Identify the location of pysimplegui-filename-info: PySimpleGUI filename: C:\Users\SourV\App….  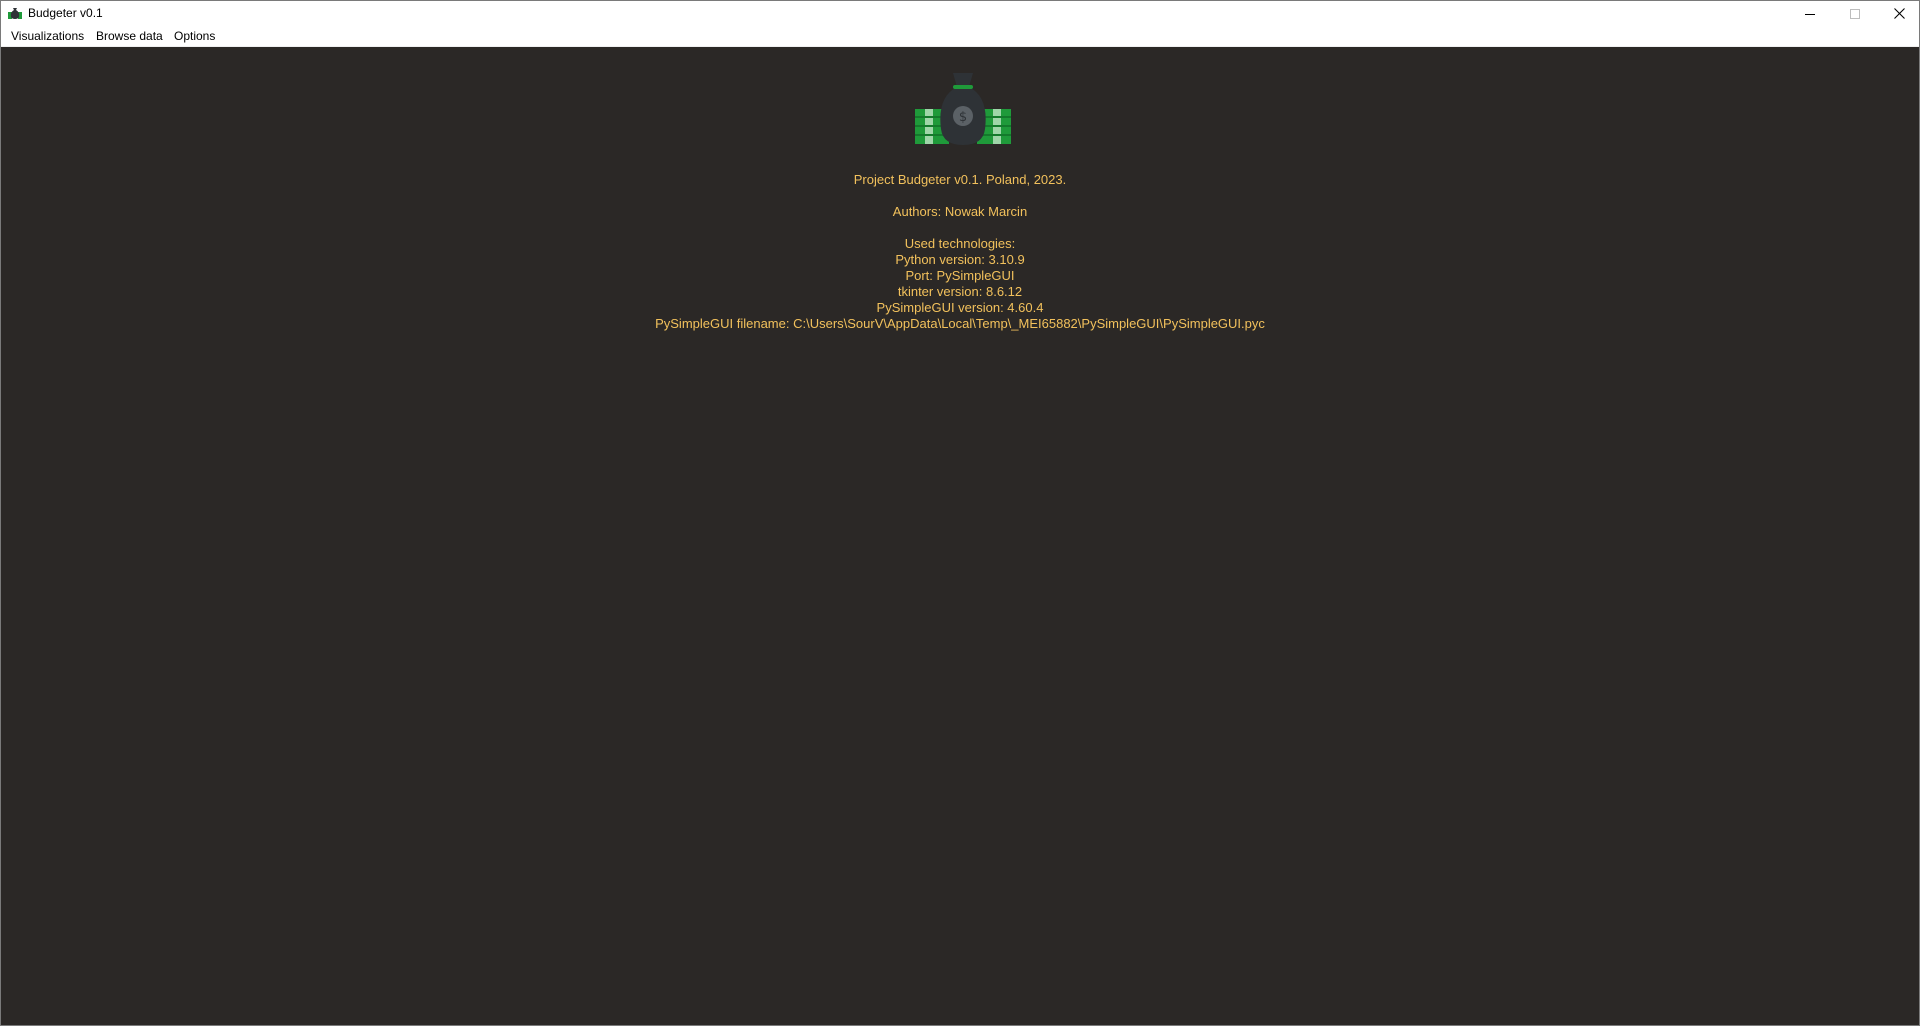
(960, 323).